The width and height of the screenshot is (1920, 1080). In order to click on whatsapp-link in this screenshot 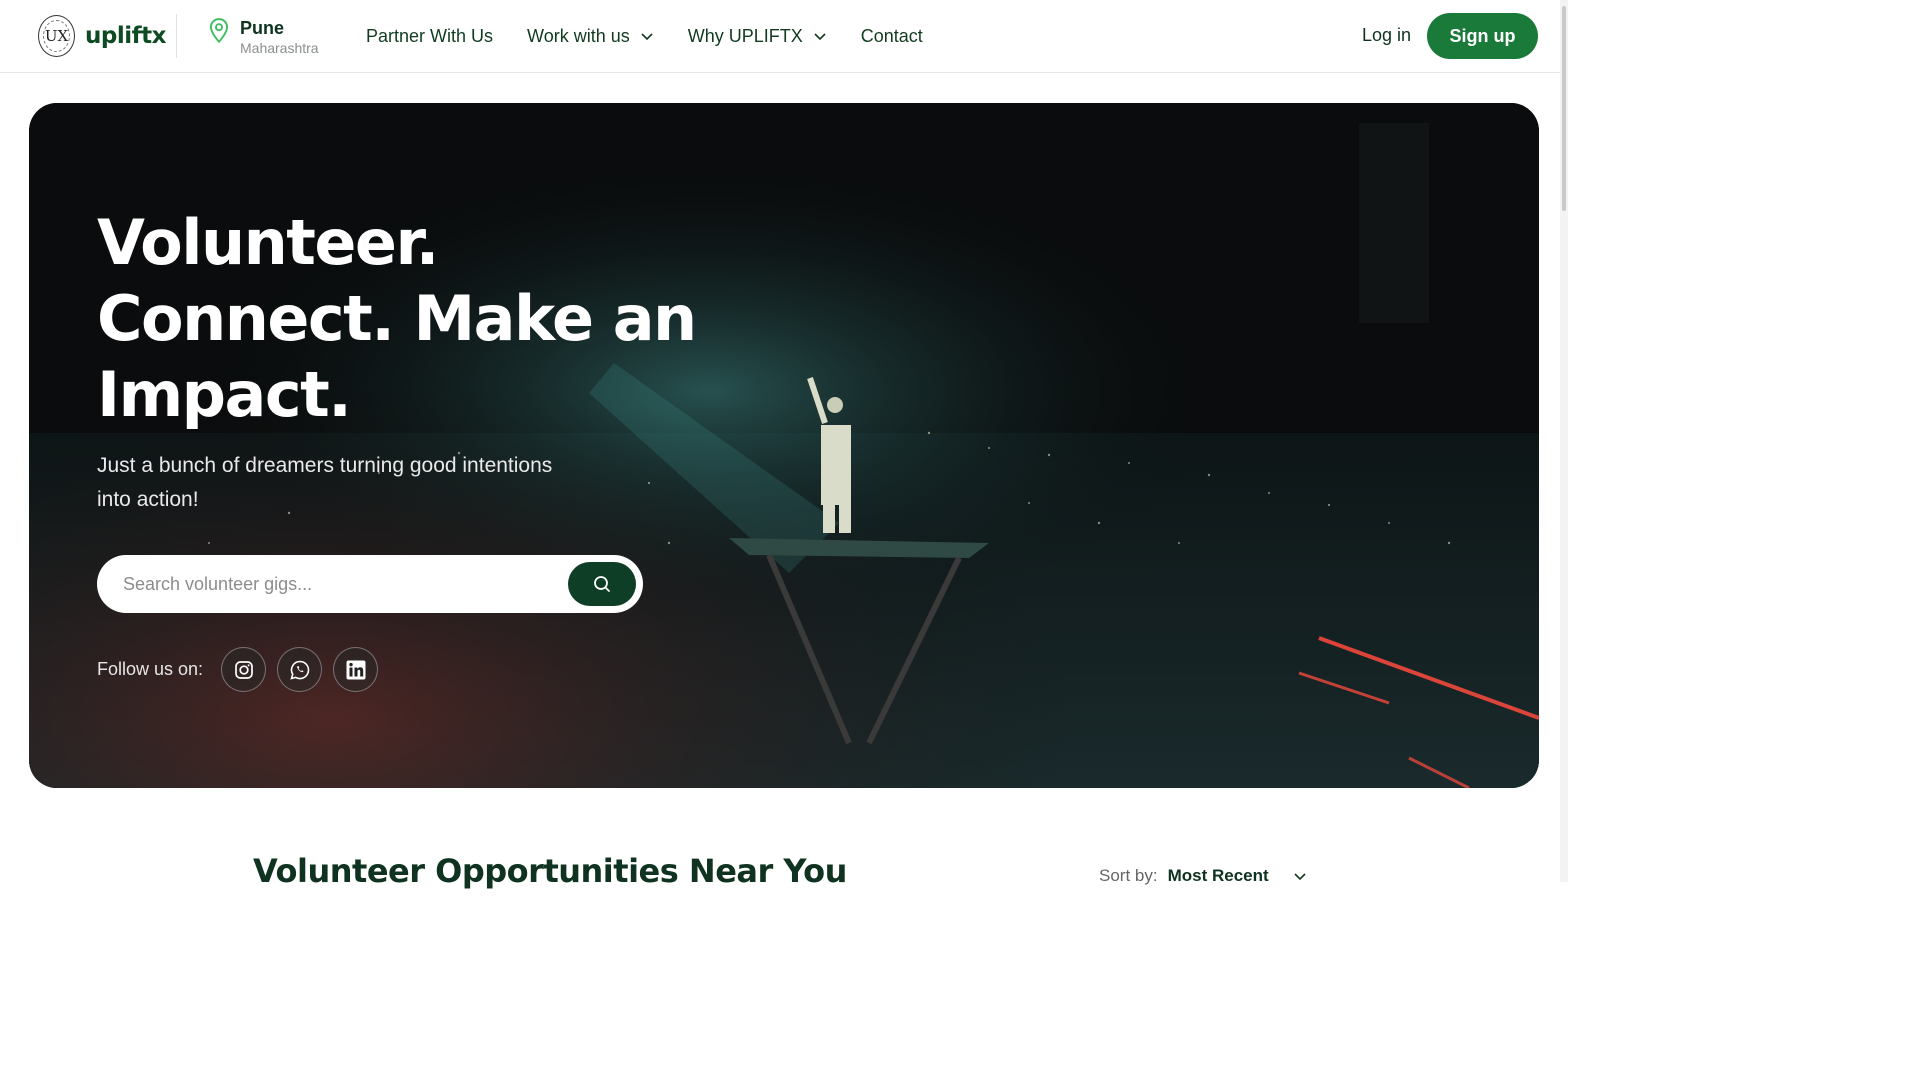, I will do `click(300, 669)`.